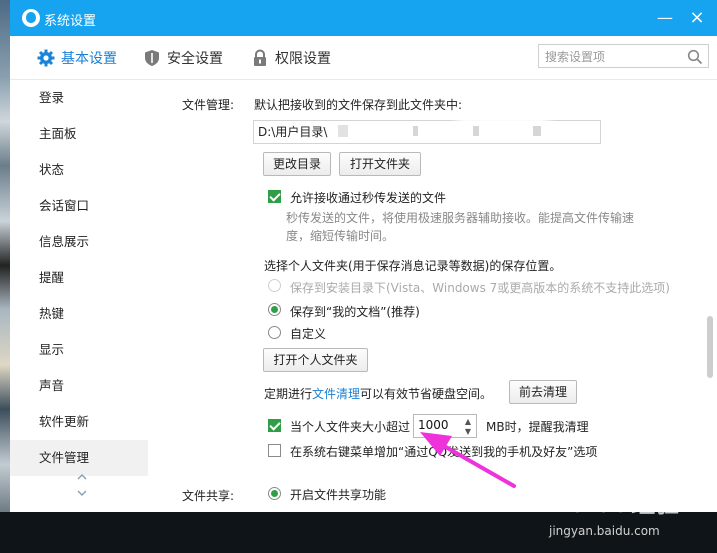 Image resolution: width=717 pixels, height=553 pixels. Describe the element at coordinates (350, 427) in the screenshot. I see `size-reminder-label: 当个人文件夹大小超过` at that location.